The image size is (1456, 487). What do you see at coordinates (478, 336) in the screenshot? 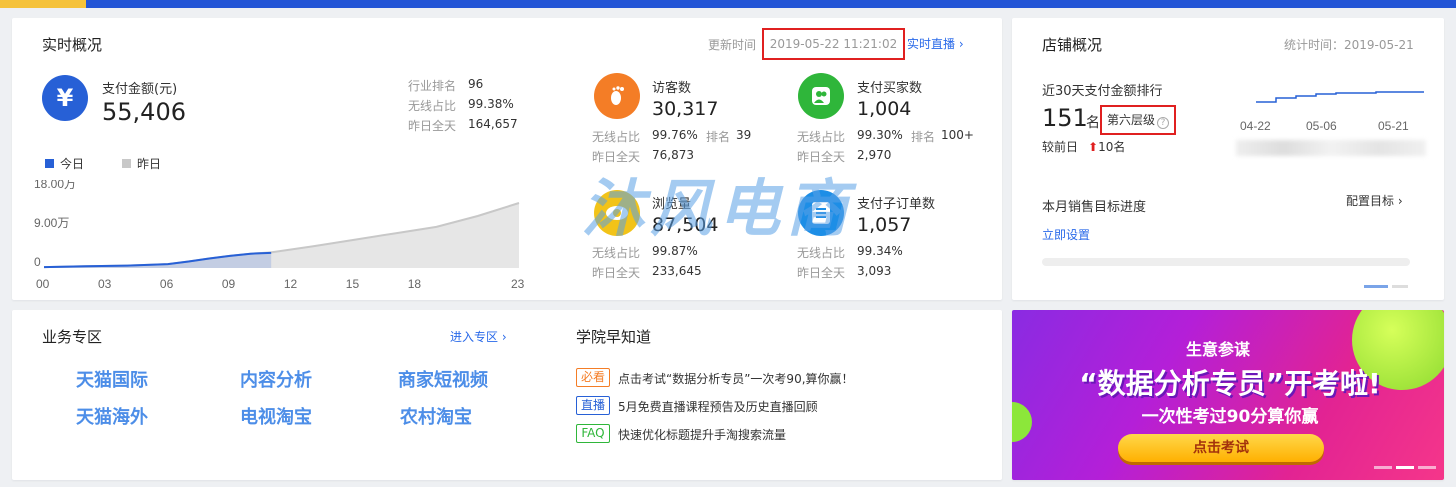
I see `enter-zone-link: 进入专区 ›` at bounding box center [478, 336].